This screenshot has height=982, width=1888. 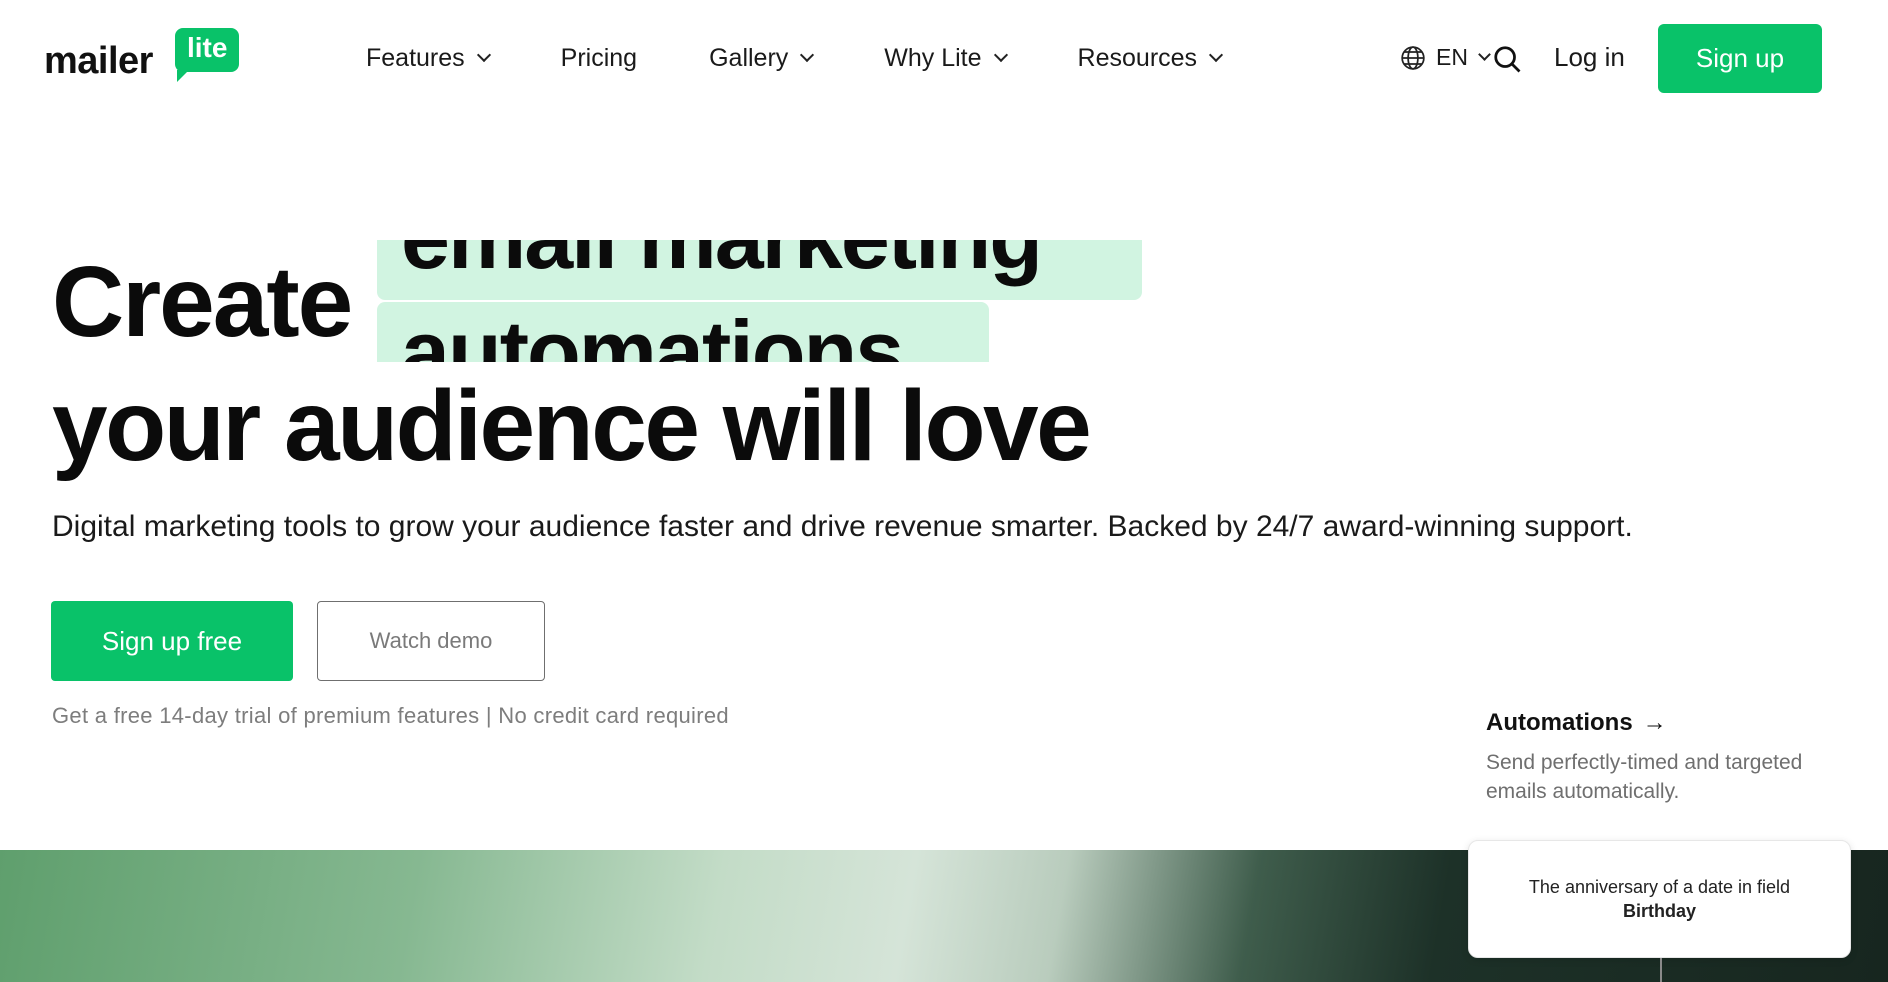 What do you see at coordinates (1661, 970) in the screenshot?
I see `workflow-connector-line` at bounding box center [1661, 970].